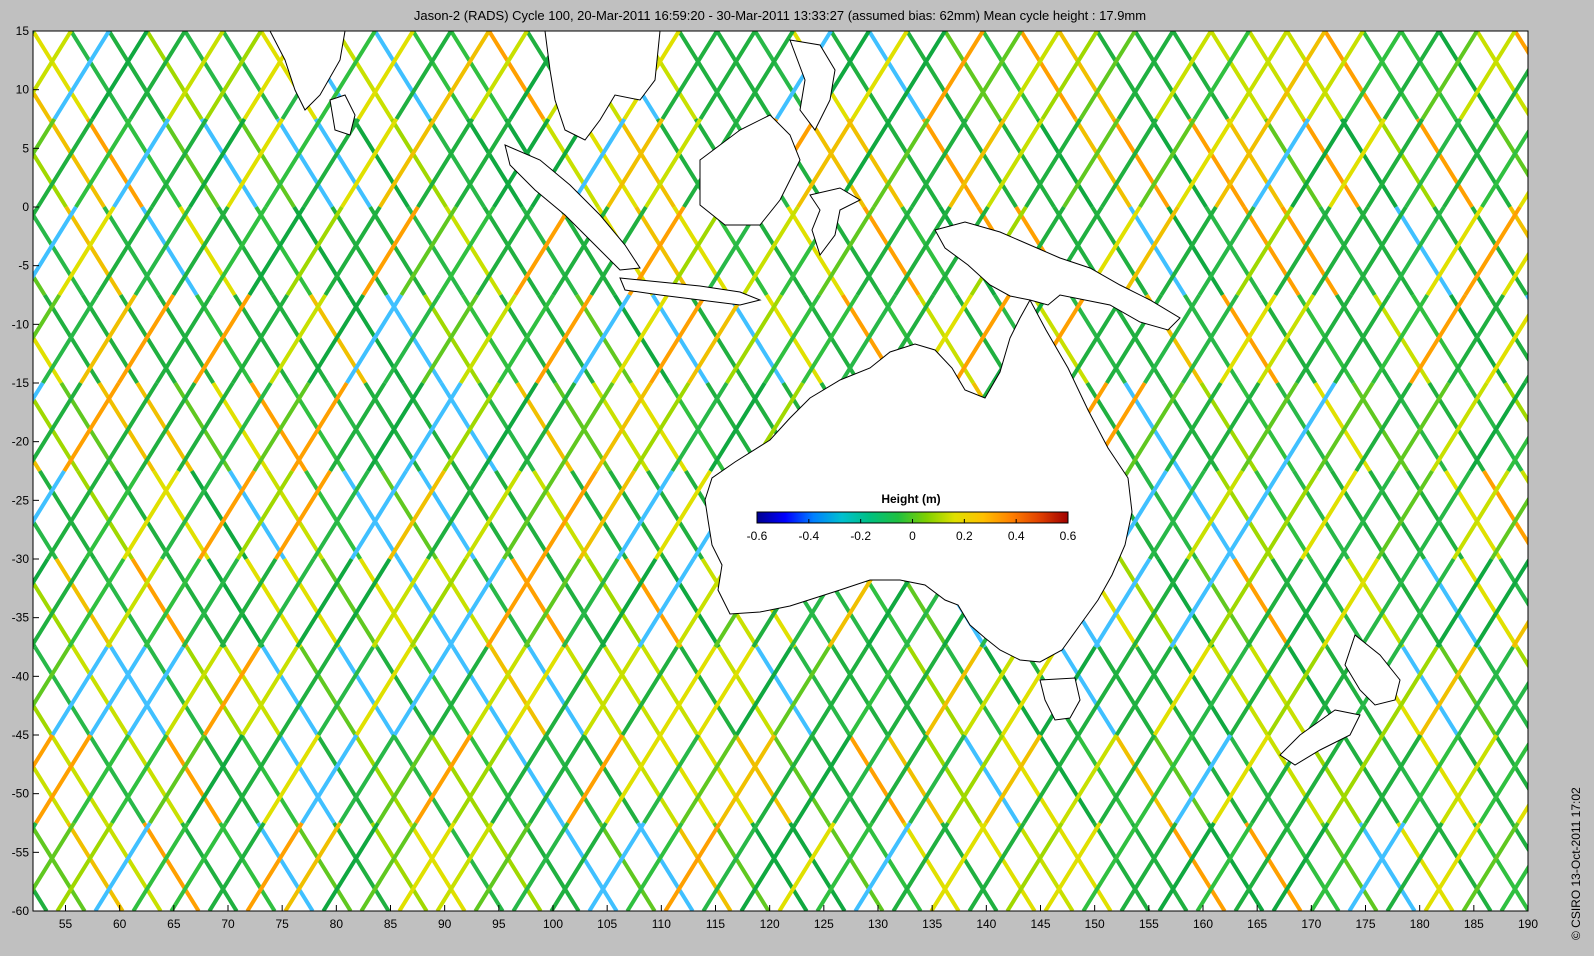 The height and width of the screenshot is (956, 1594). Describe the element at coordinates (661, 924) in the screenshot. I see `x-tick-label: 110` at that location.